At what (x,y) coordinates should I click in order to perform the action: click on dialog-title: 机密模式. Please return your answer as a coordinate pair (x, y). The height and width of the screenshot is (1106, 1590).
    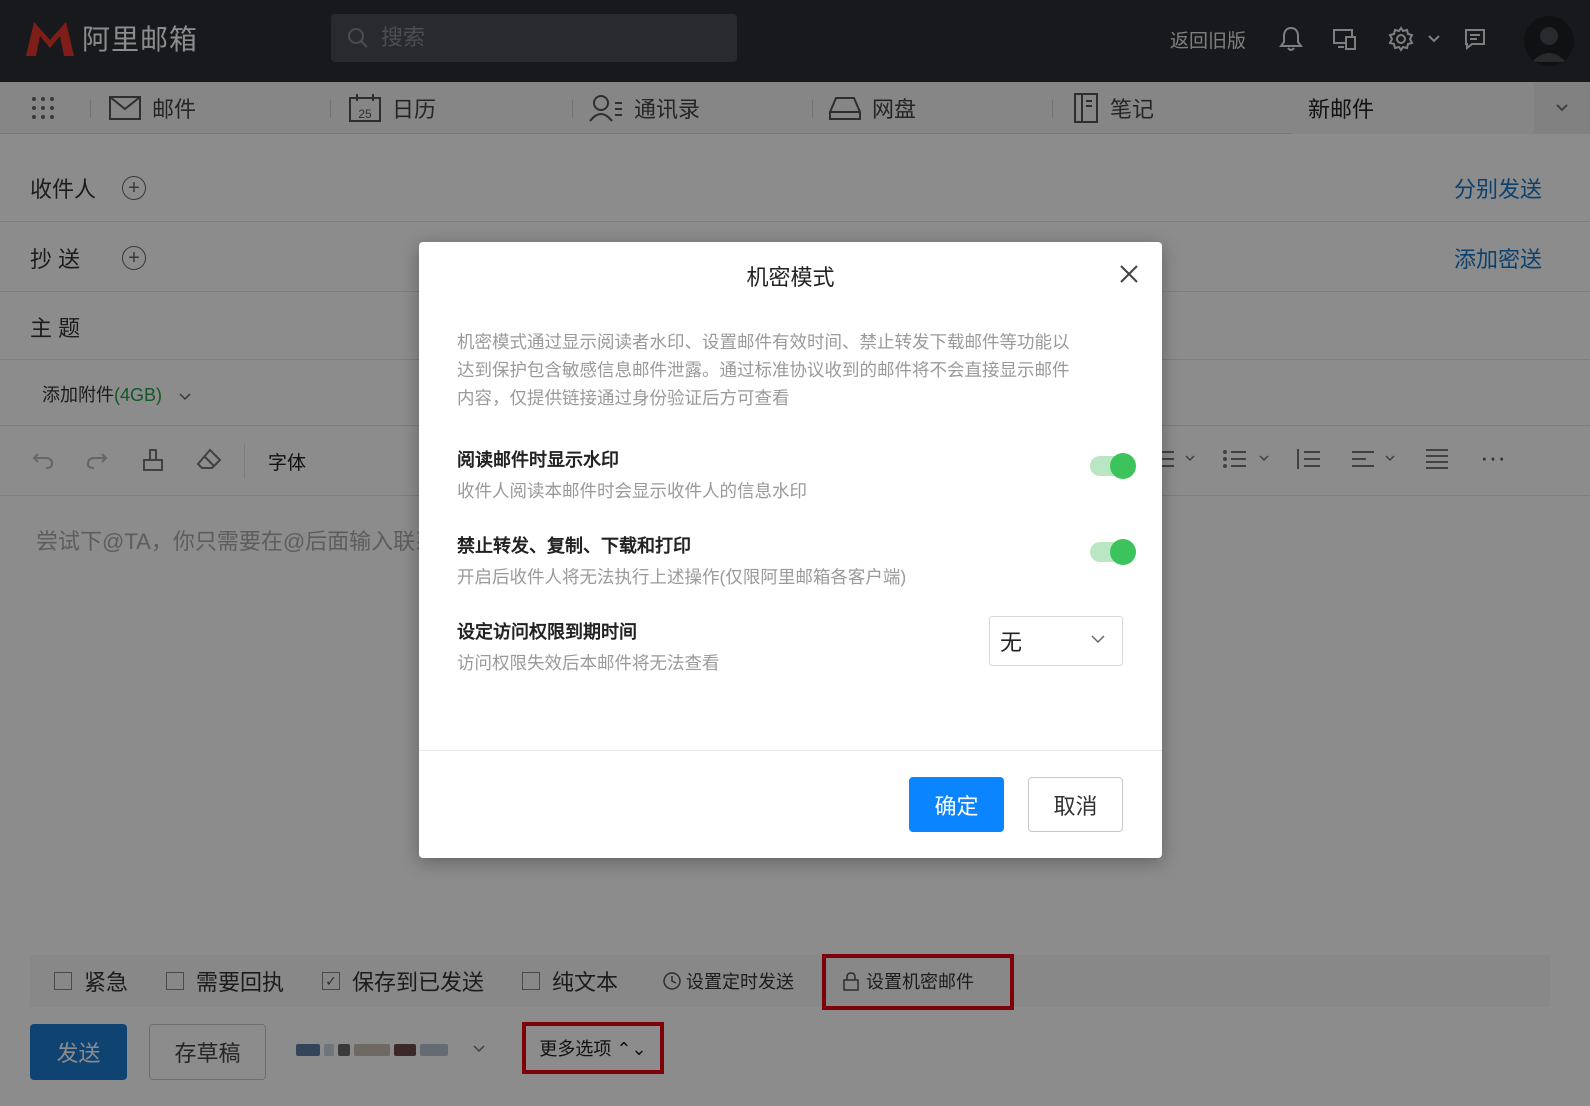
    Looking at the image, I should click on (790, 277).